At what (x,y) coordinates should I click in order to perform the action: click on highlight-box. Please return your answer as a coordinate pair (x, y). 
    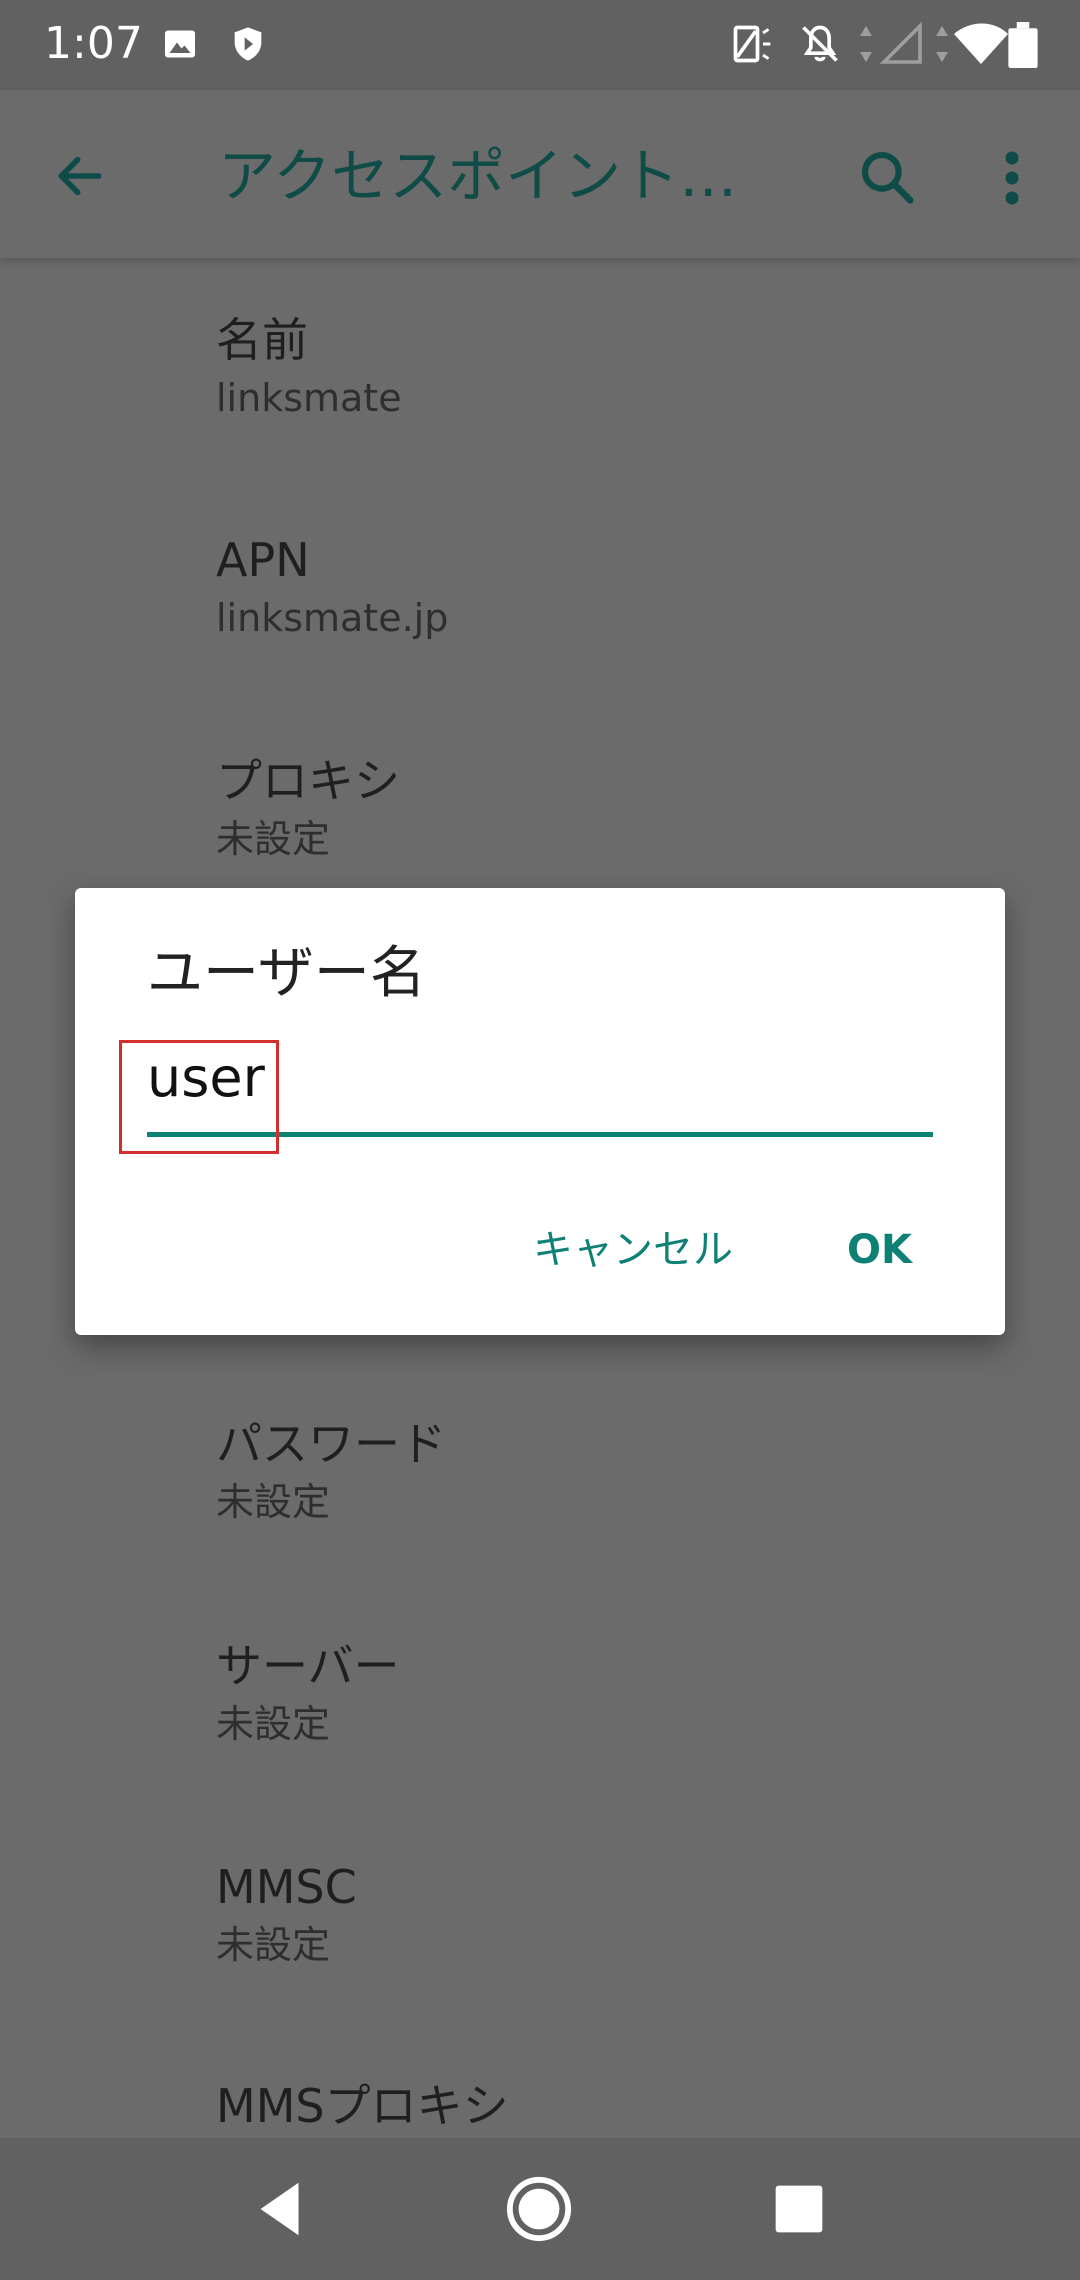
    Looking at the image, I should click on (199, 1097).